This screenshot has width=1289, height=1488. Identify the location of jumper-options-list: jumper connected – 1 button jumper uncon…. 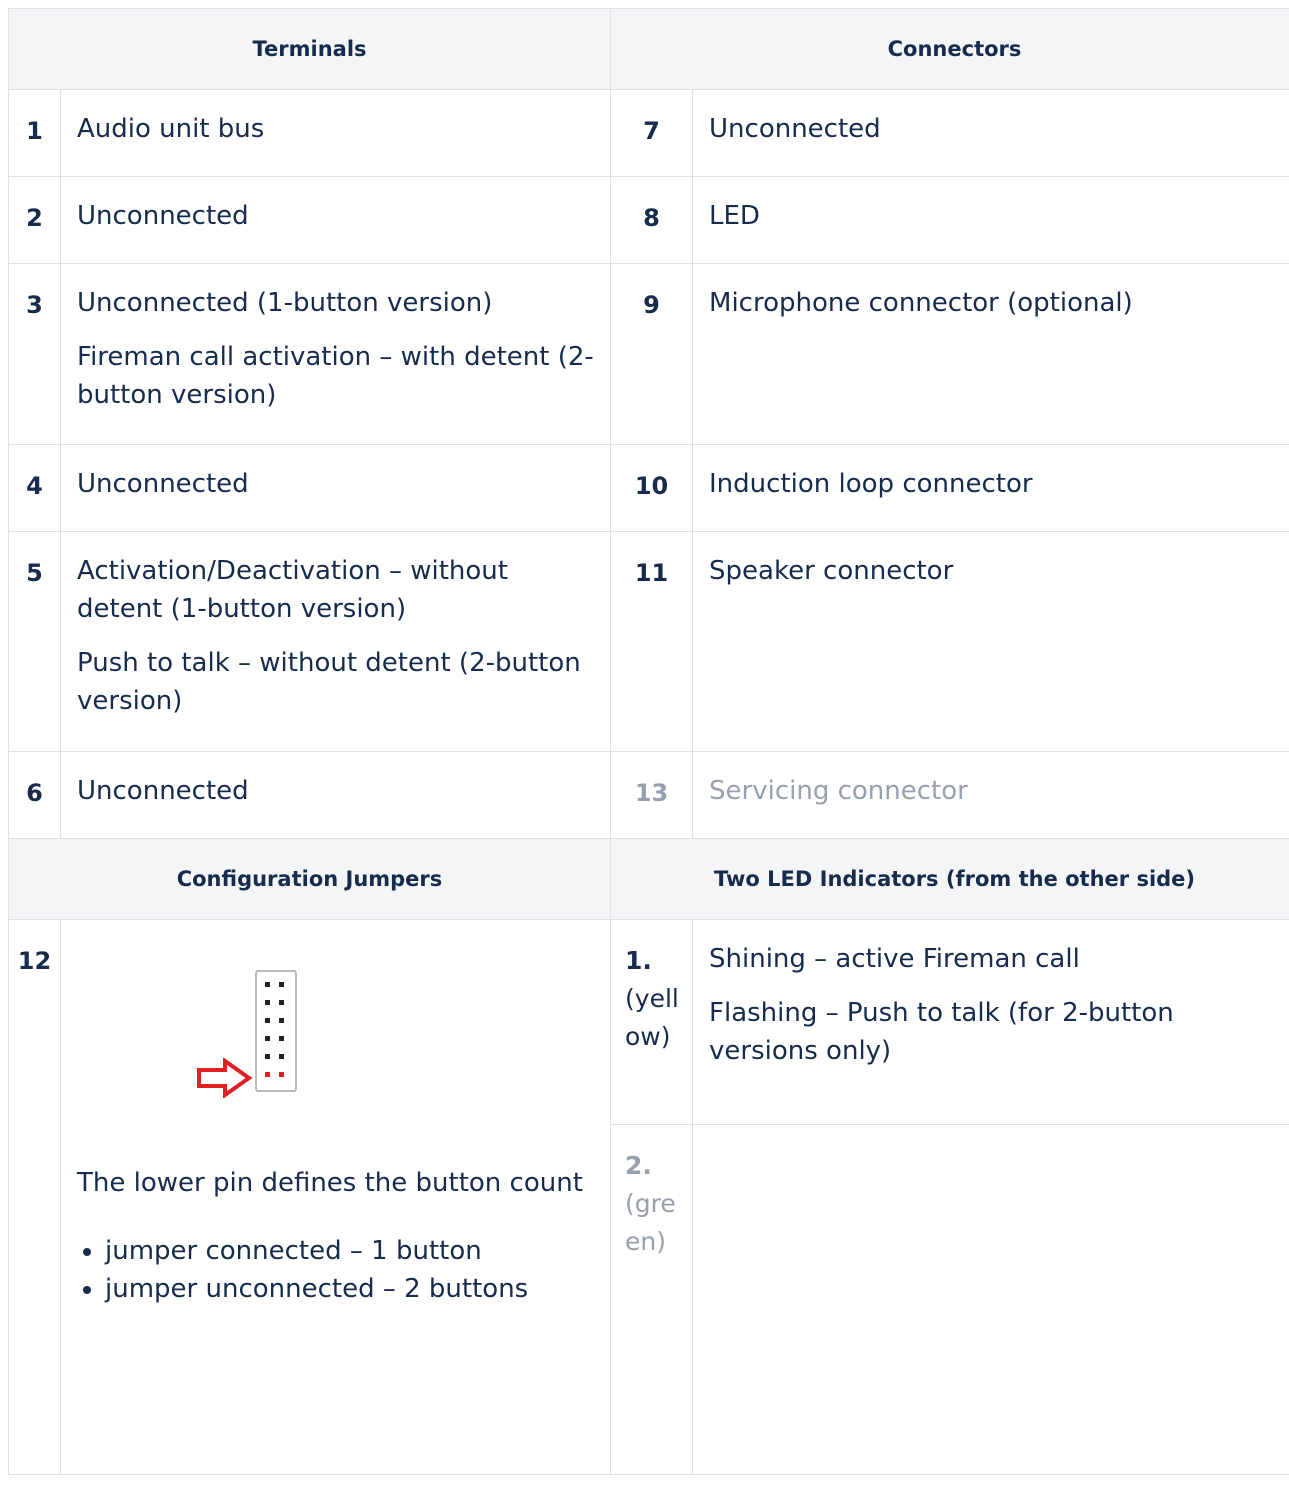
(335, 1270).